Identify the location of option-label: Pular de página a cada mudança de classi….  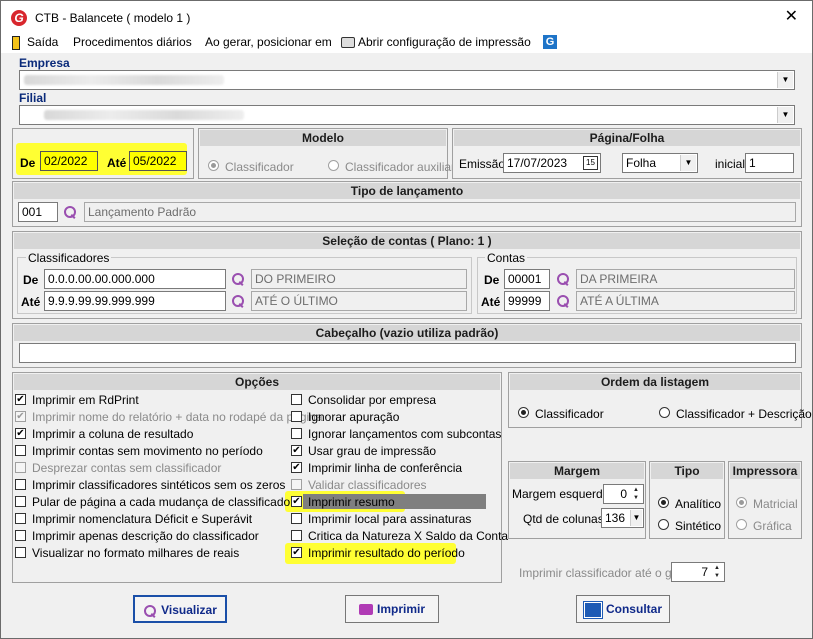
(163, 502).